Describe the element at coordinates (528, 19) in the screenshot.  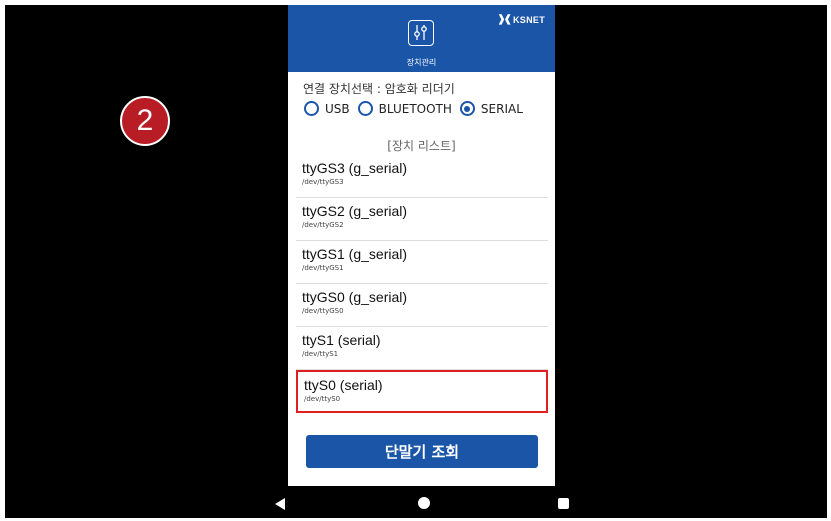
I see `brand-name: KSNET` at that location.